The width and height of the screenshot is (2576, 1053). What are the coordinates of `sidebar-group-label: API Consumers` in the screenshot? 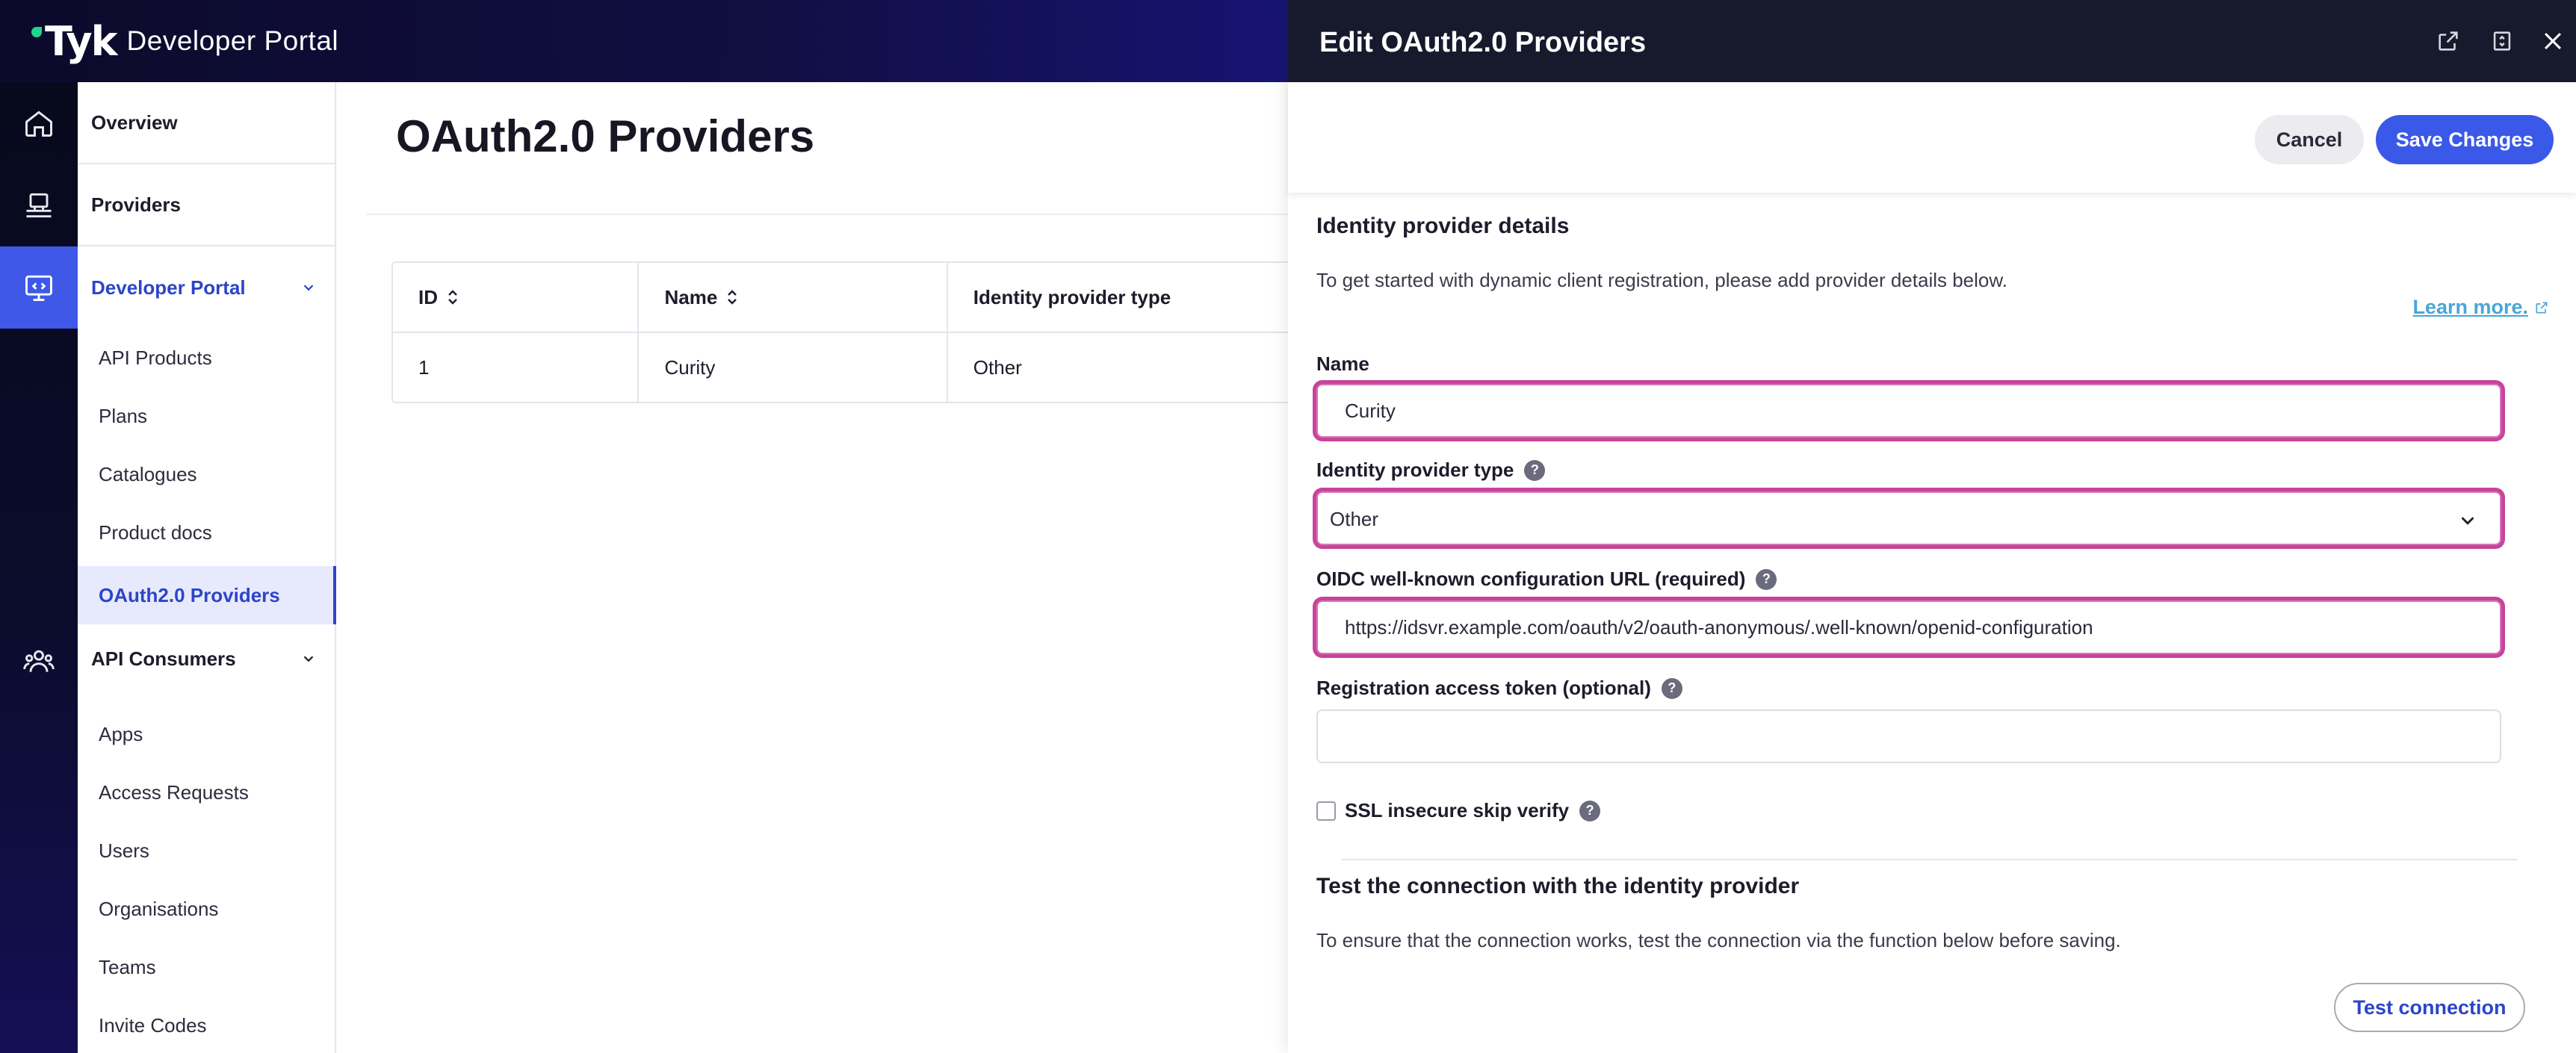 It's located at (163, 659).